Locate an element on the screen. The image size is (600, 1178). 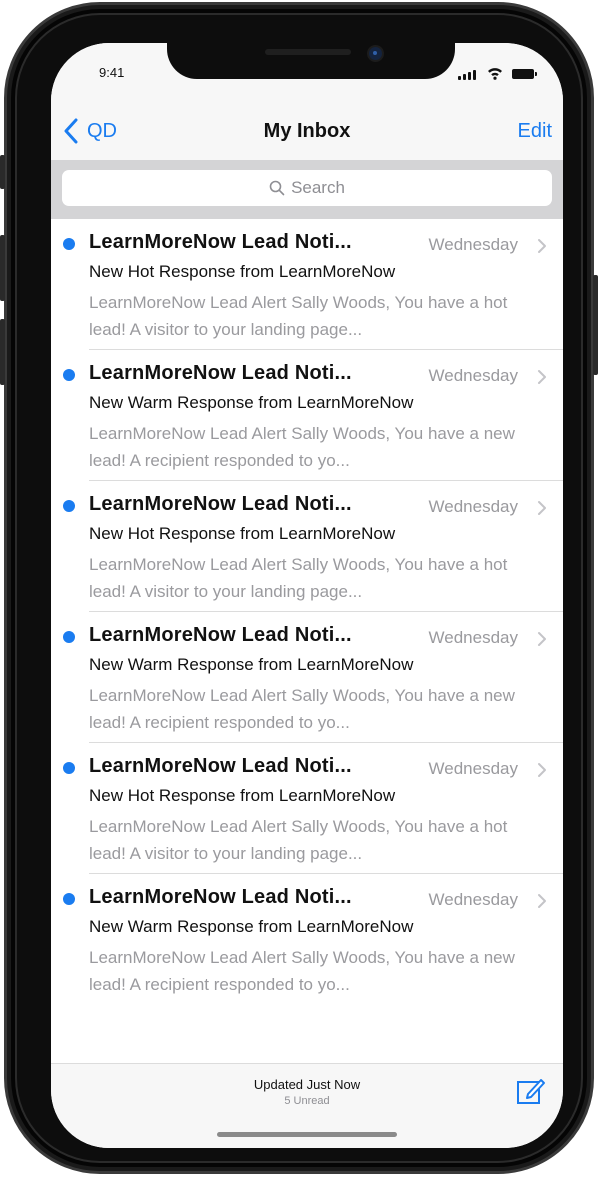
front-camera is located at coordinates (375, 53).